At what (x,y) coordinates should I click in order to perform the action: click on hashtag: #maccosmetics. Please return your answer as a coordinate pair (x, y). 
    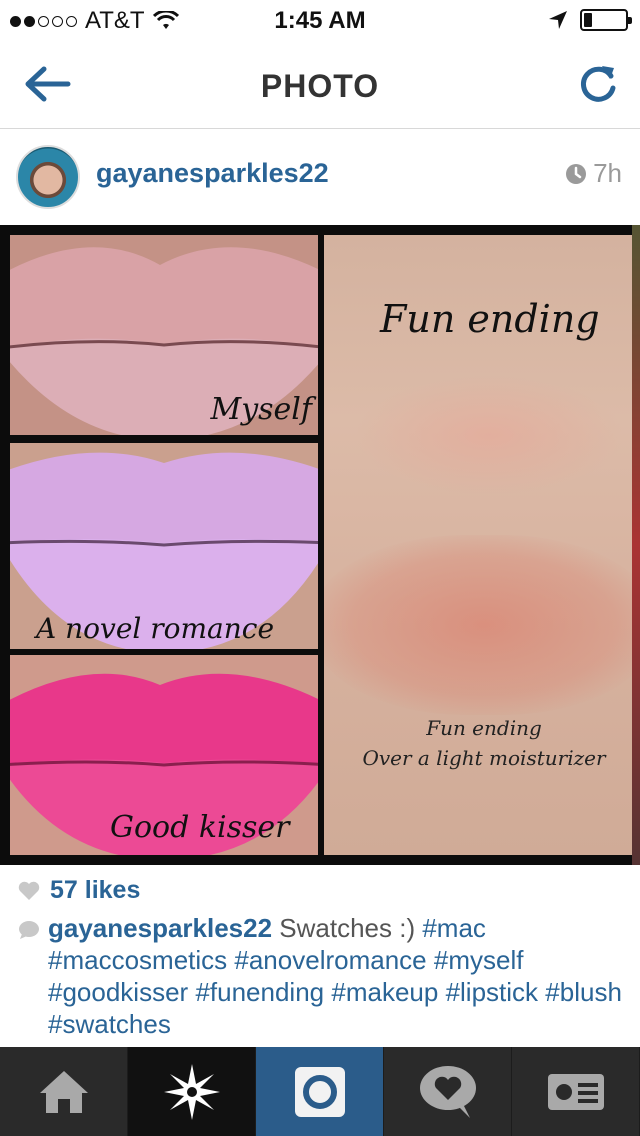
    Looking at the image, I should click on (137, 960).